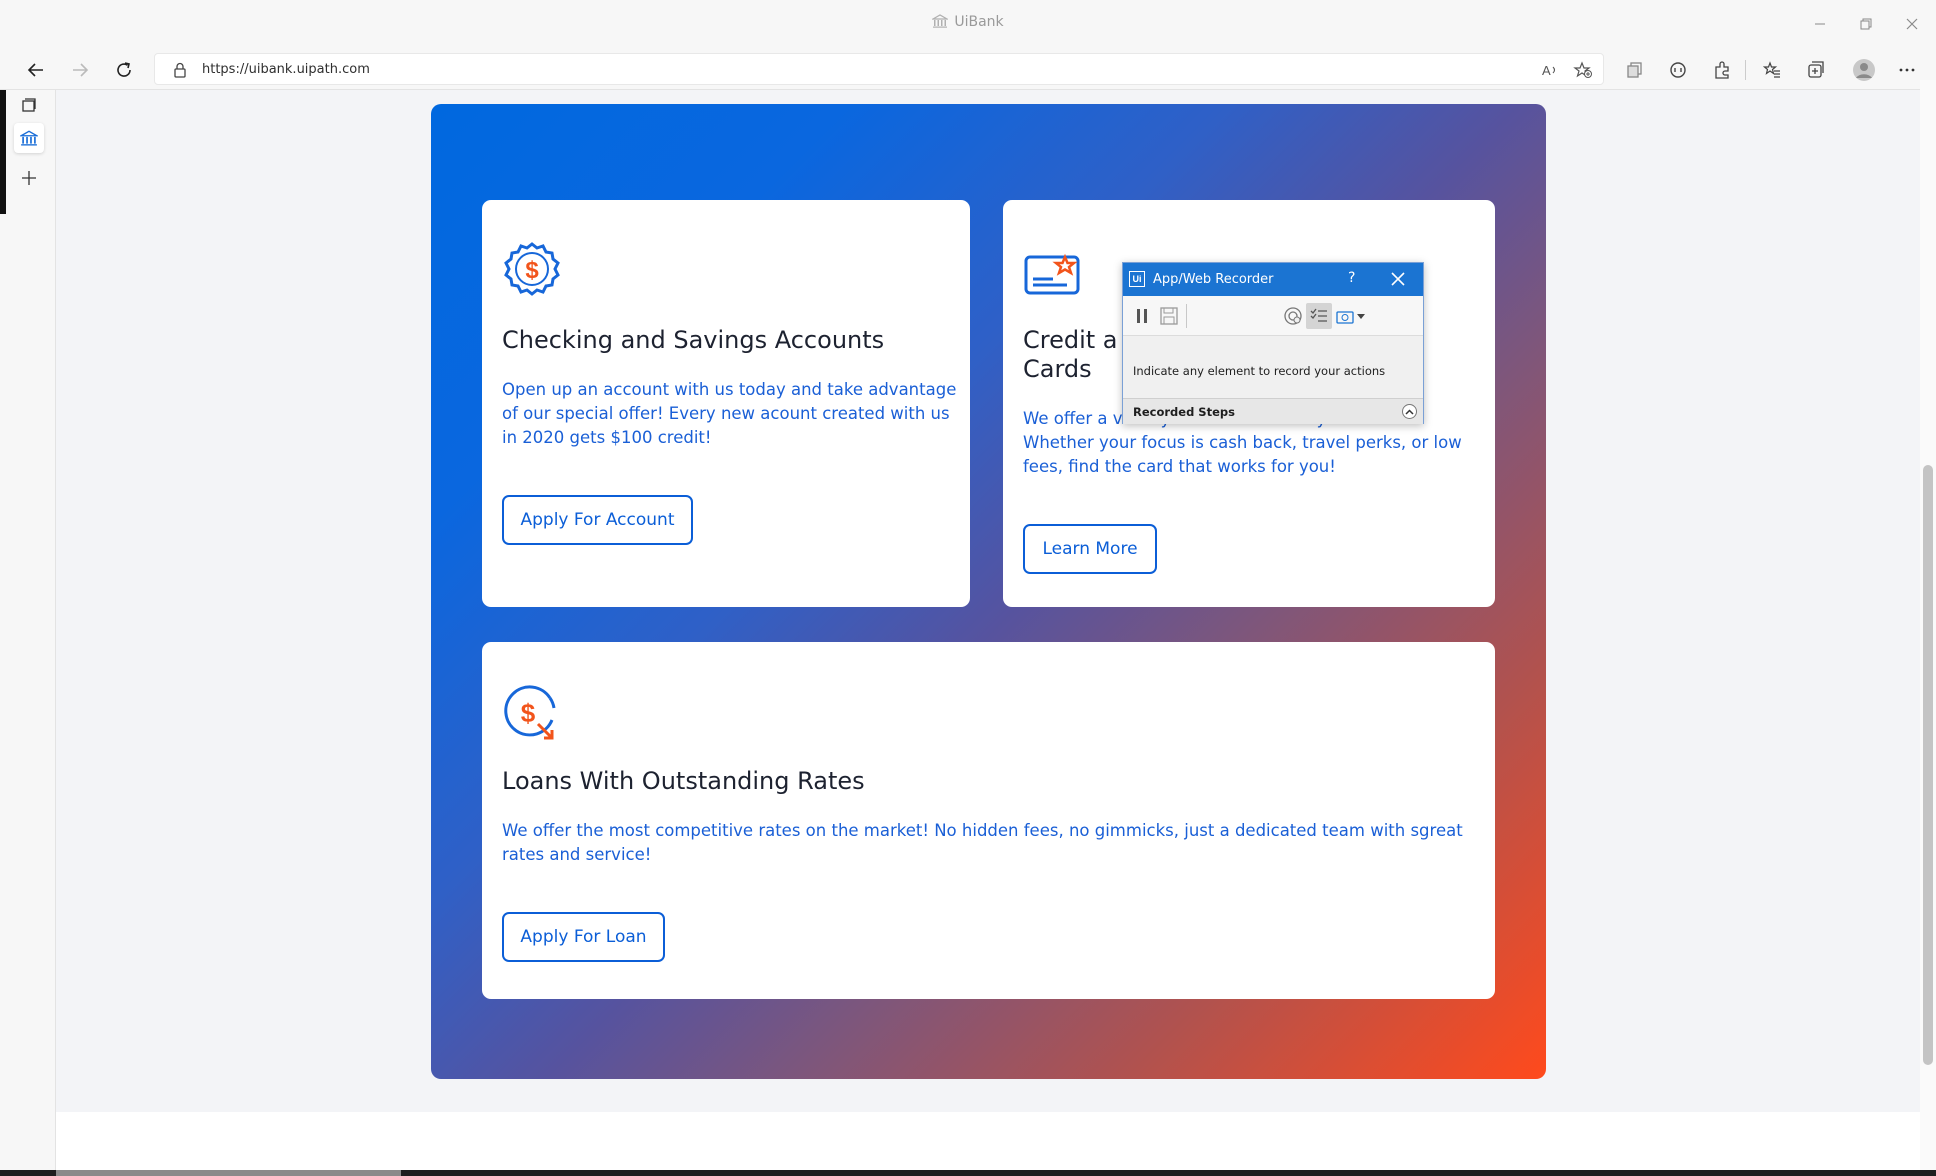 The image size is (1936, 1176). What do you see at coordinates (988, 1141) in the screenshot?
I see `page-footer-area` at bounding box center [988, 1141].